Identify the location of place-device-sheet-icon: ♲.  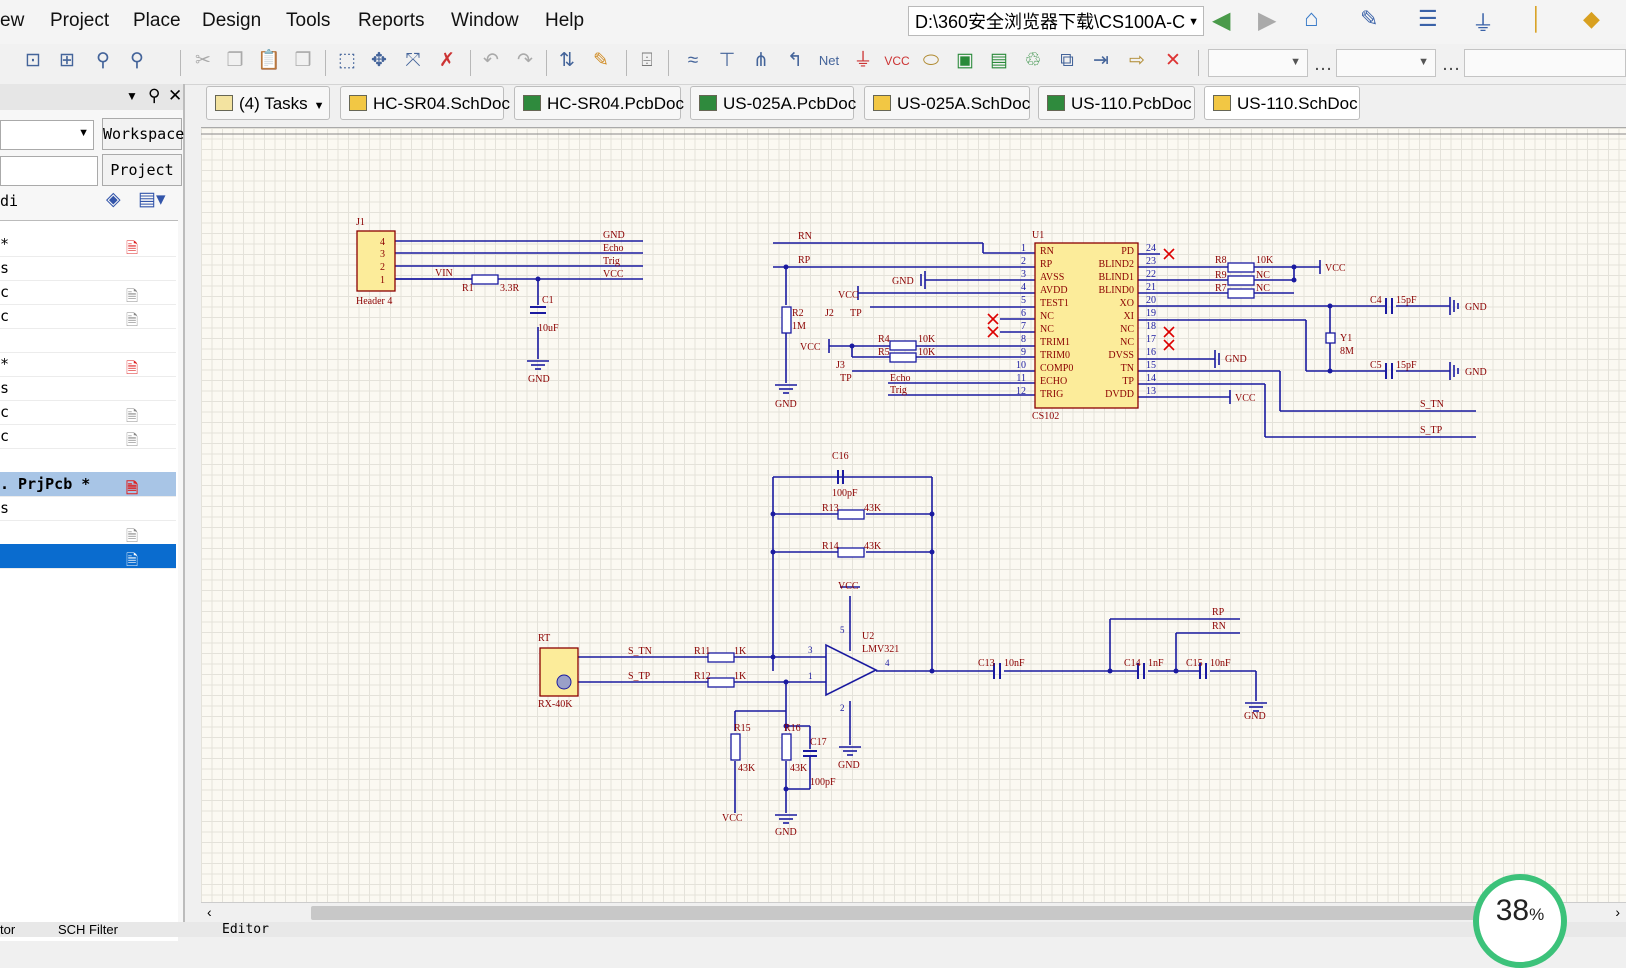
(1033, 61).